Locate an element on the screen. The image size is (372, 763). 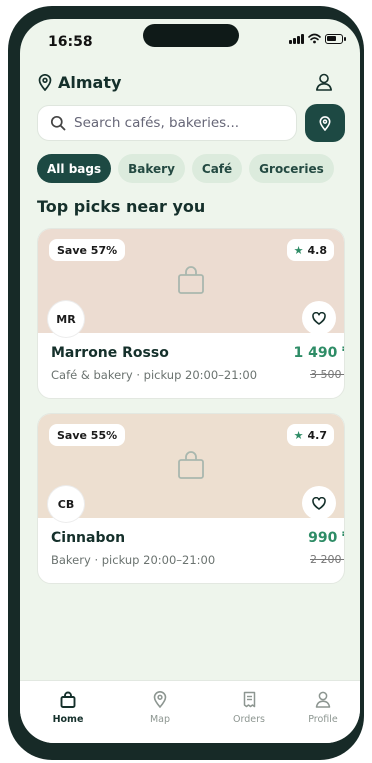
chip-bakery: Bakery is located at coordinates (151, 168).